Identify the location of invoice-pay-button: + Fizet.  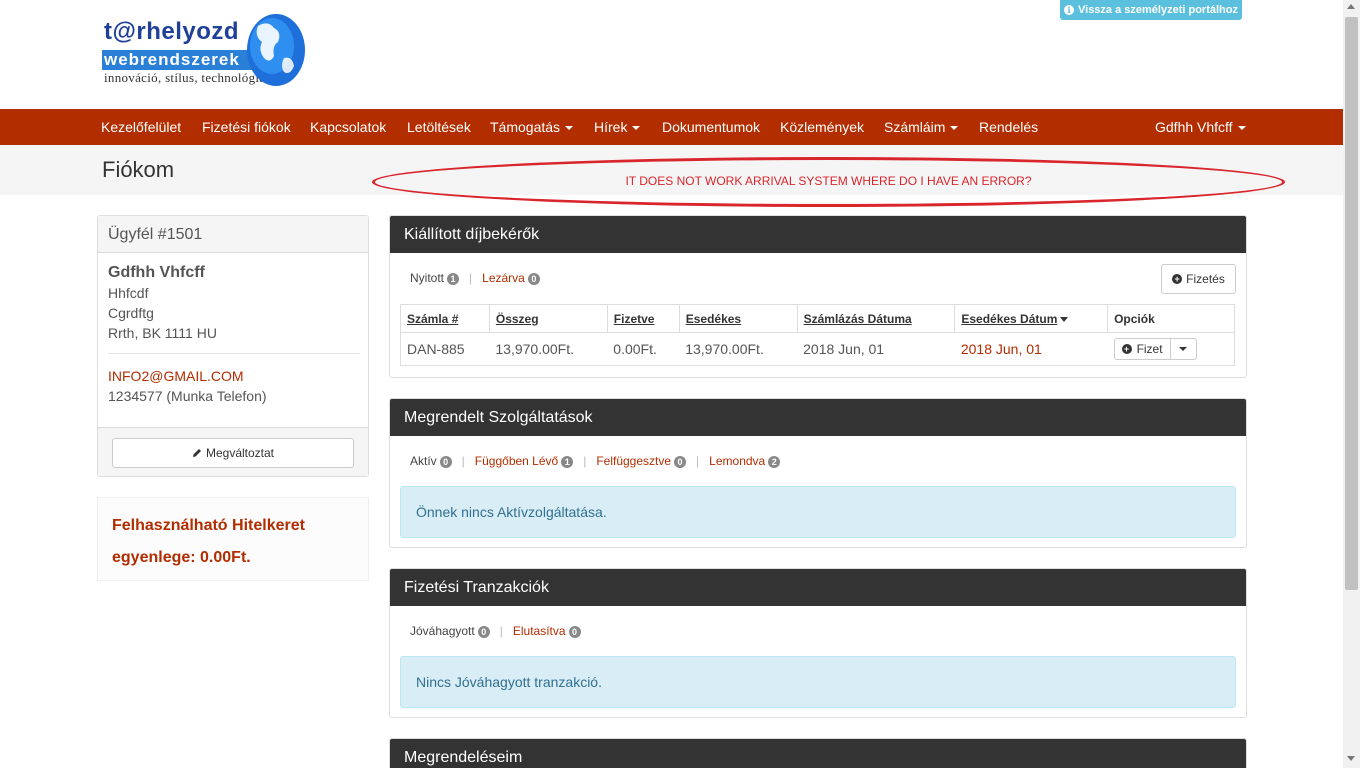
(1143, 349).